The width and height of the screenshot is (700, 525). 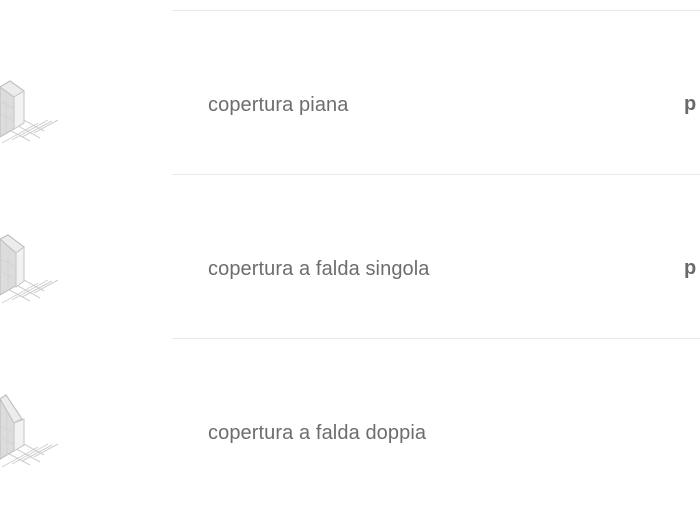 What do you see at coordinates (31, 260) in the screenshot?
I see `single-pitch-roof-building-icon` at bounding box center [31, 260].